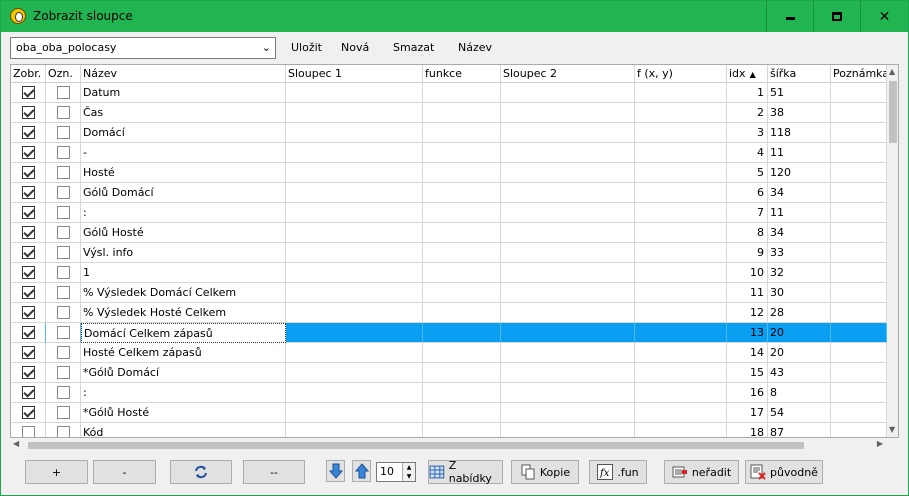 The height and width of the screenshot is (496, 909). I want to click on table-row: Hosté 5 120, so click(449, 173).